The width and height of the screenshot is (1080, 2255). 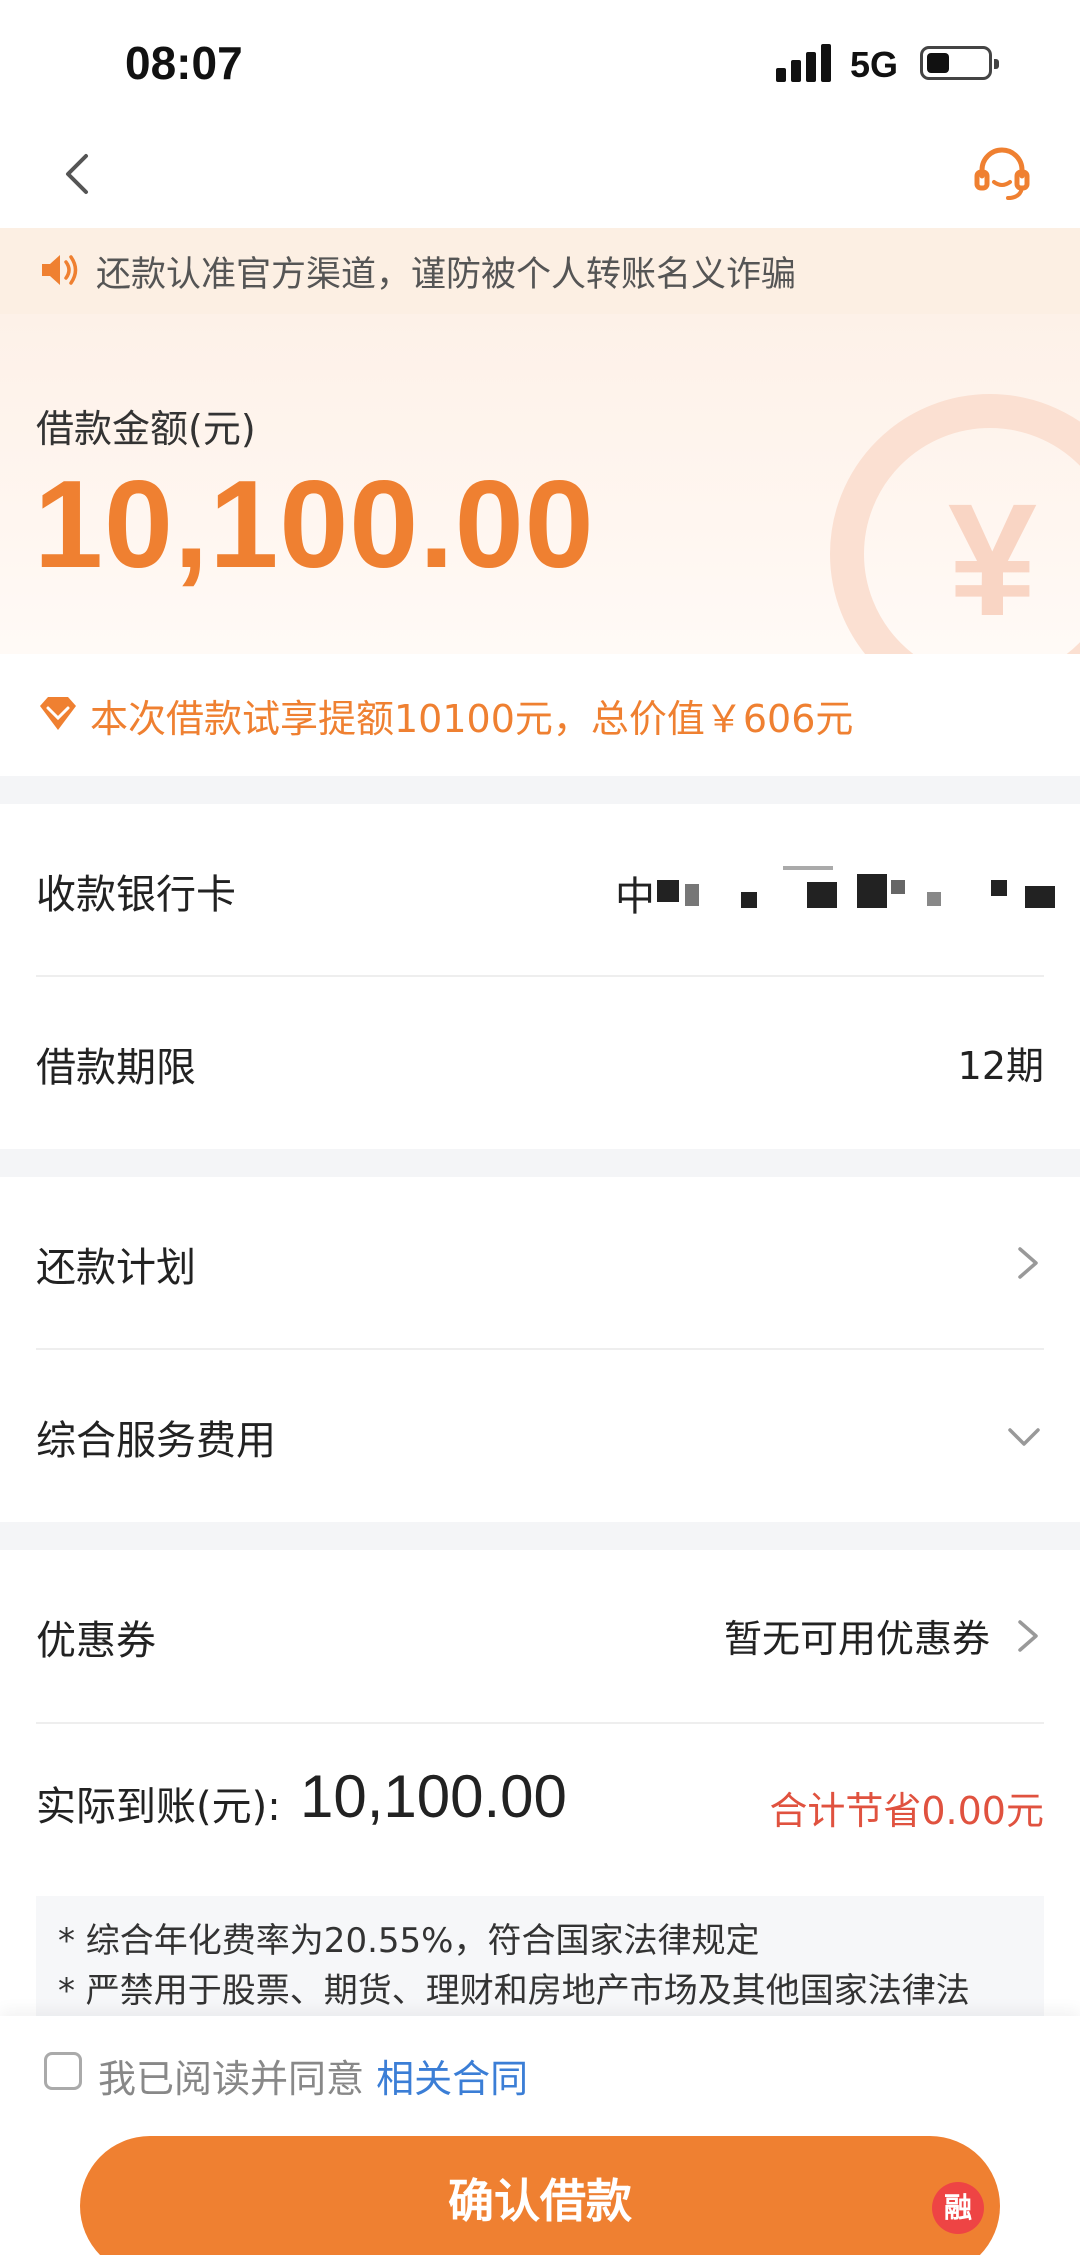 What do you see at coordinates (540, 1063) in the screenshot?
I see `loan-term-row: 借款期限 12期` at bounding box center [540, 1063].